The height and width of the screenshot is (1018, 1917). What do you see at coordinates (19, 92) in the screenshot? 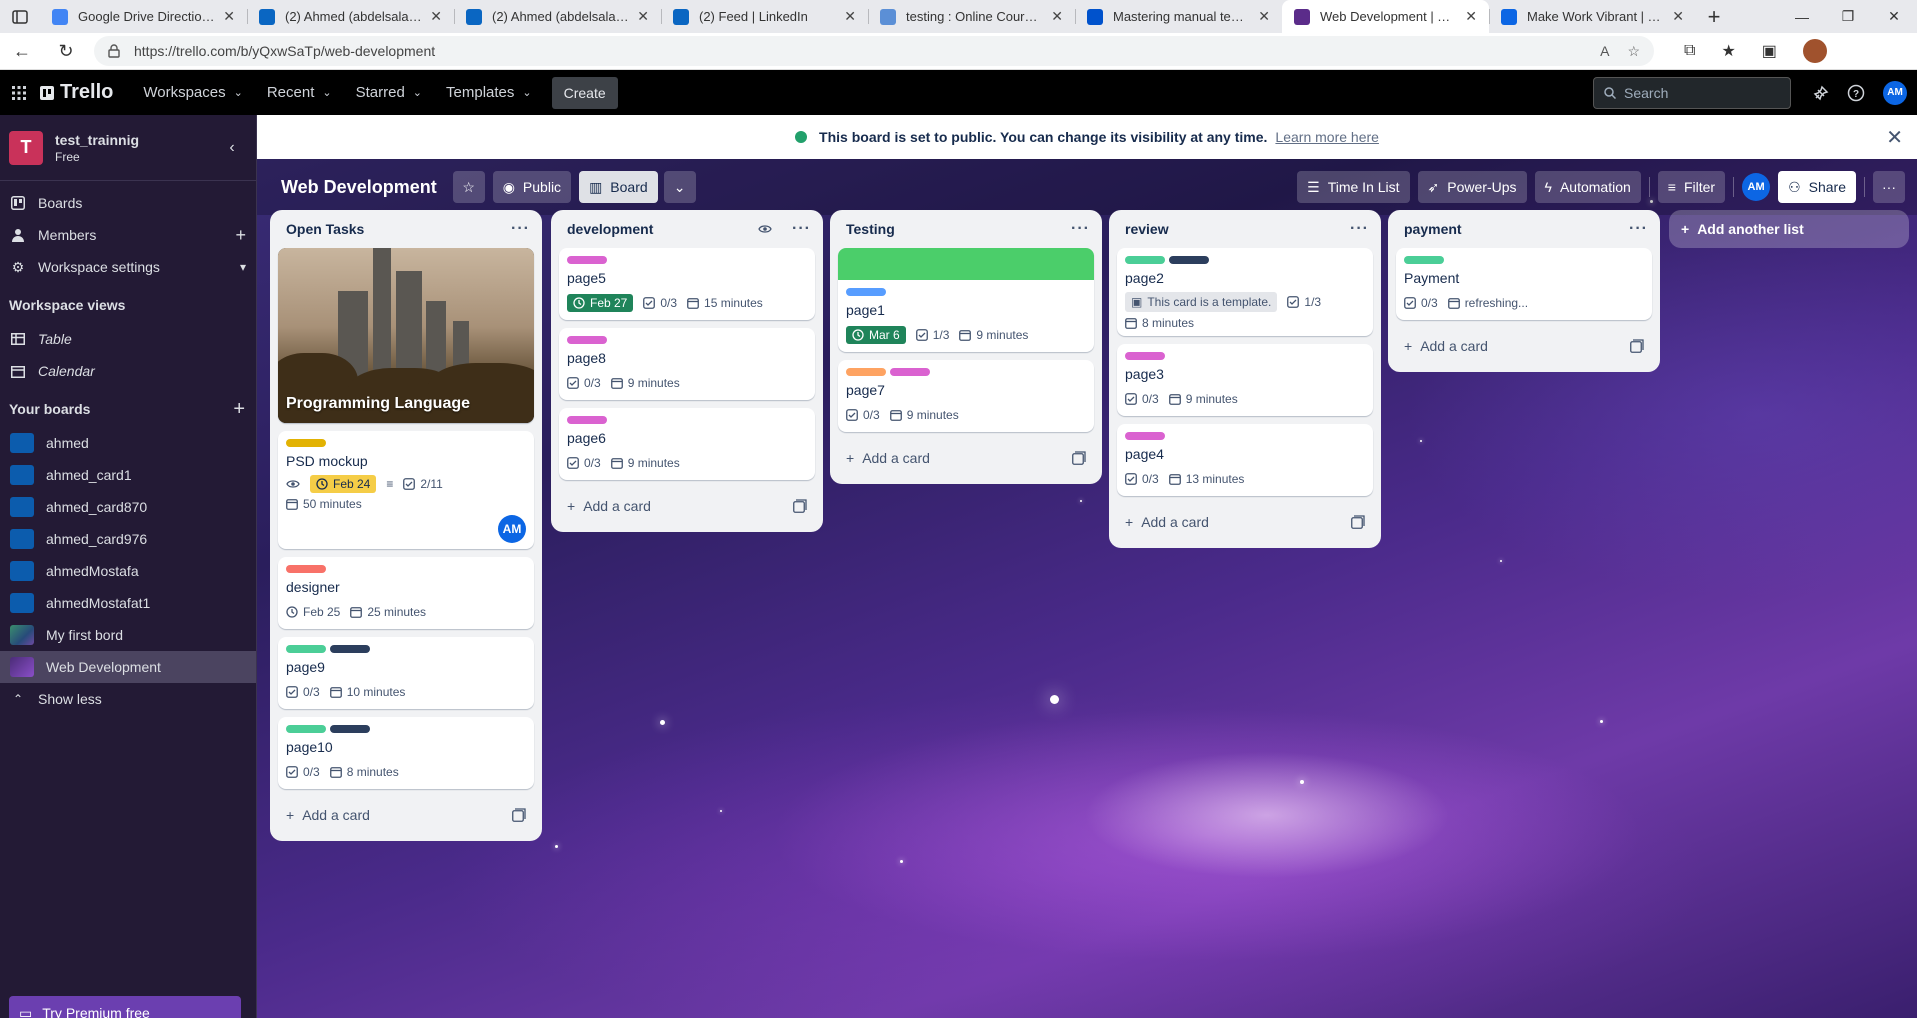
I see `app-switcher-icon` at bounding box center [19, 92].